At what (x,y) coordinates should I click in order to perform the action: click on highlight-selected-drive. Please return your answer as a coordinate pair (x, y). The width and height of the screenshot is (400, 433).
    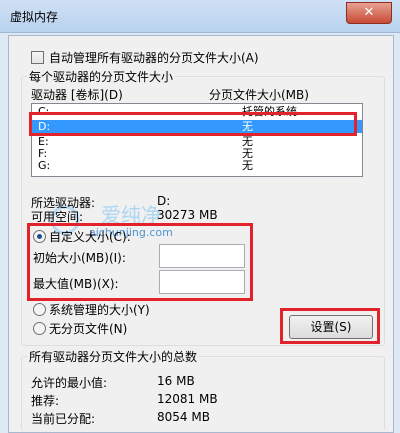
    Looking at the image, I should click on (193, 124).